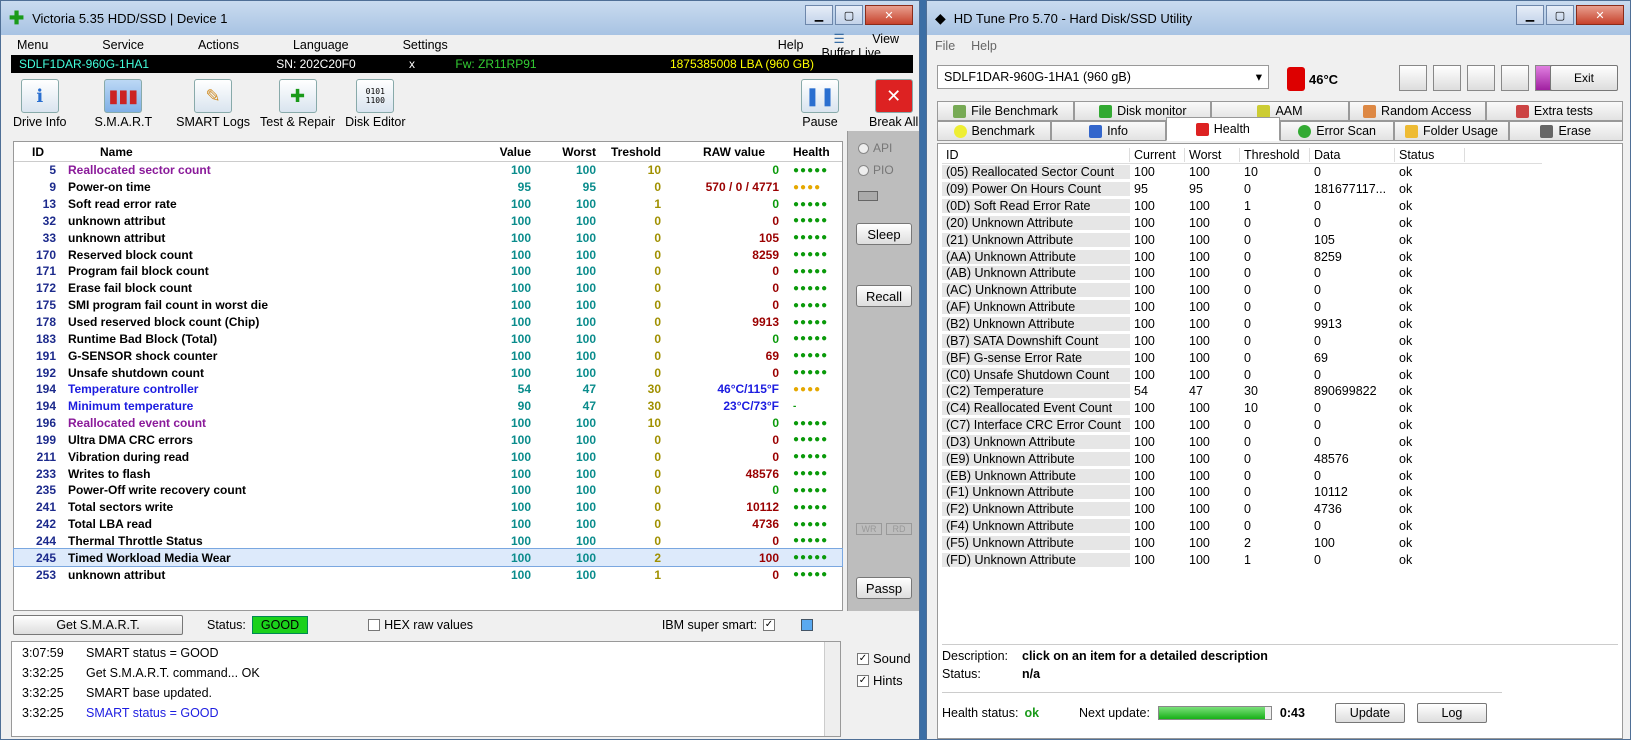 This screenshot has width=1631, height=740. I want to click on minimize-button: ▁, so click(1530, 15).